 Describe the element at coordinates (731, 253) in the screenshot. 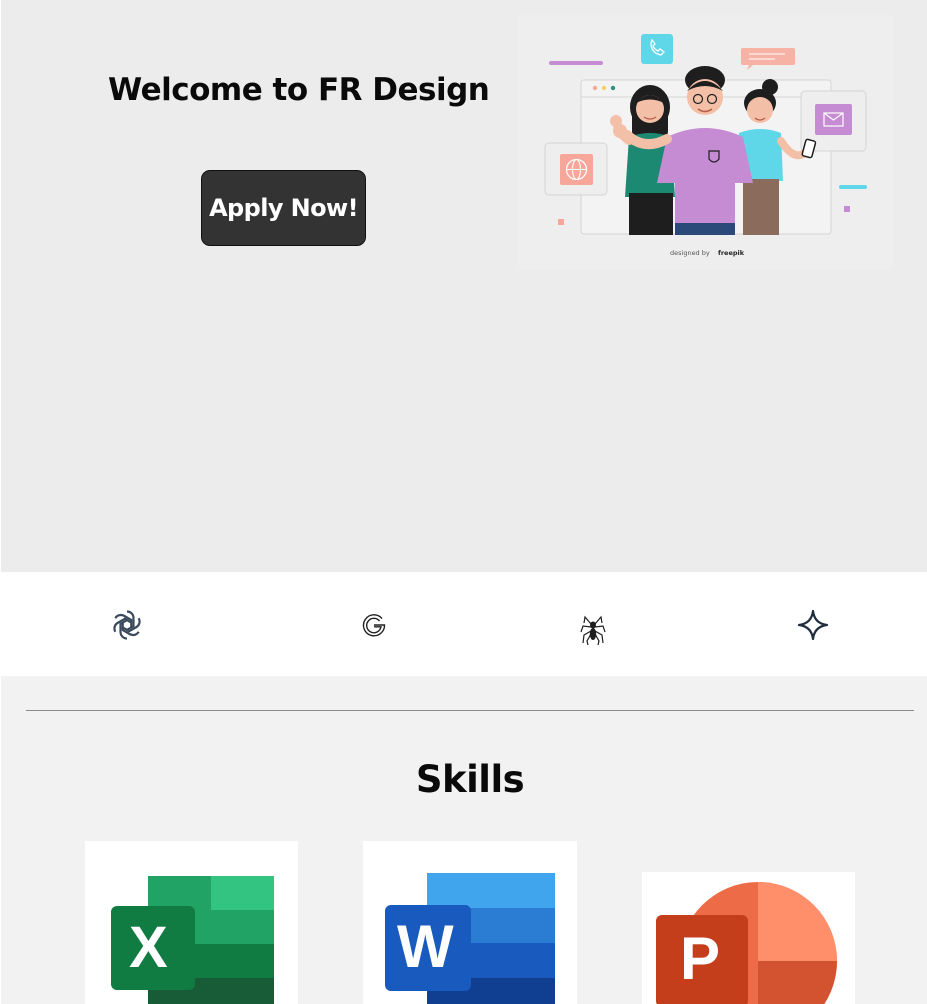

I see `credit-brand: freepik` at that location.